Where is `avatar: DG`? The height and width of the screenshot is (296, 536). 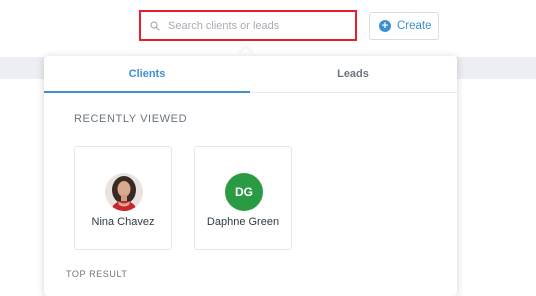 avatar: DG is located at coordinates (244, 192).